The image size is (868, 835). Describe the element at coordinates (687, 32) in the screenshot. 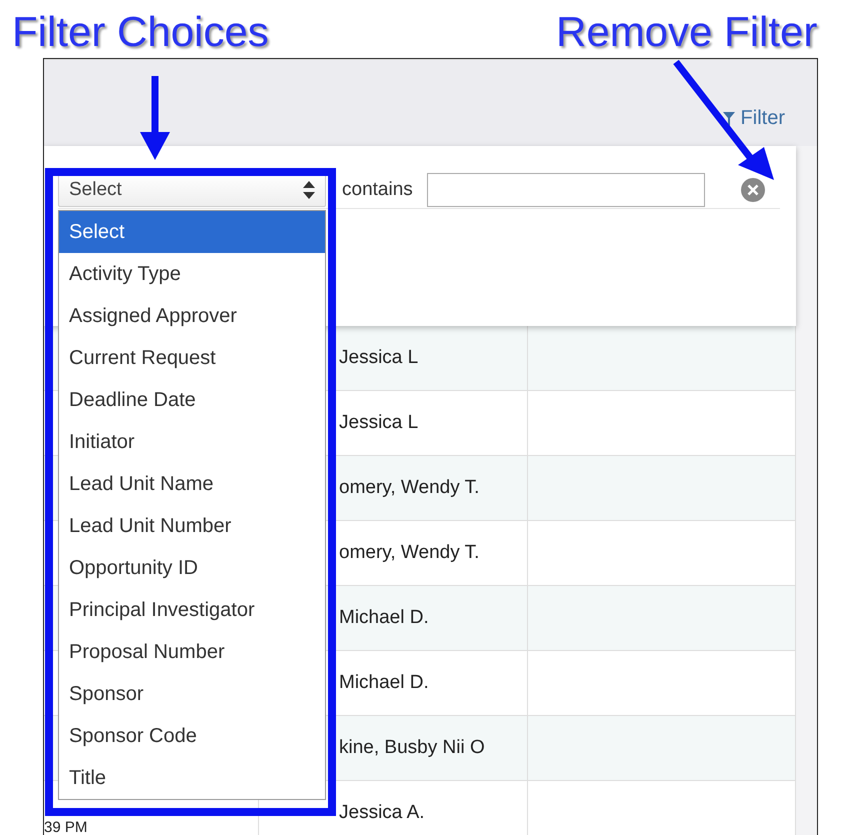

I see `callout-label: Remove Filter` at that location.